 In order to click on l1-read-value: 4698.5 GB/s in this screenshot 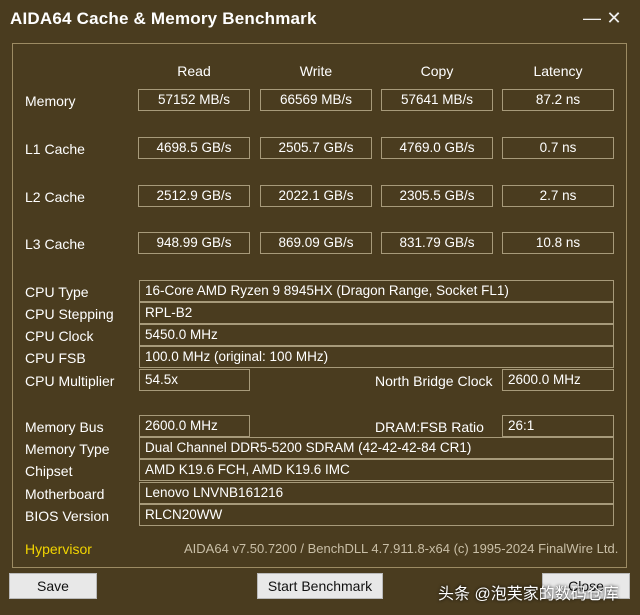, I will do `click(194, 148)`.